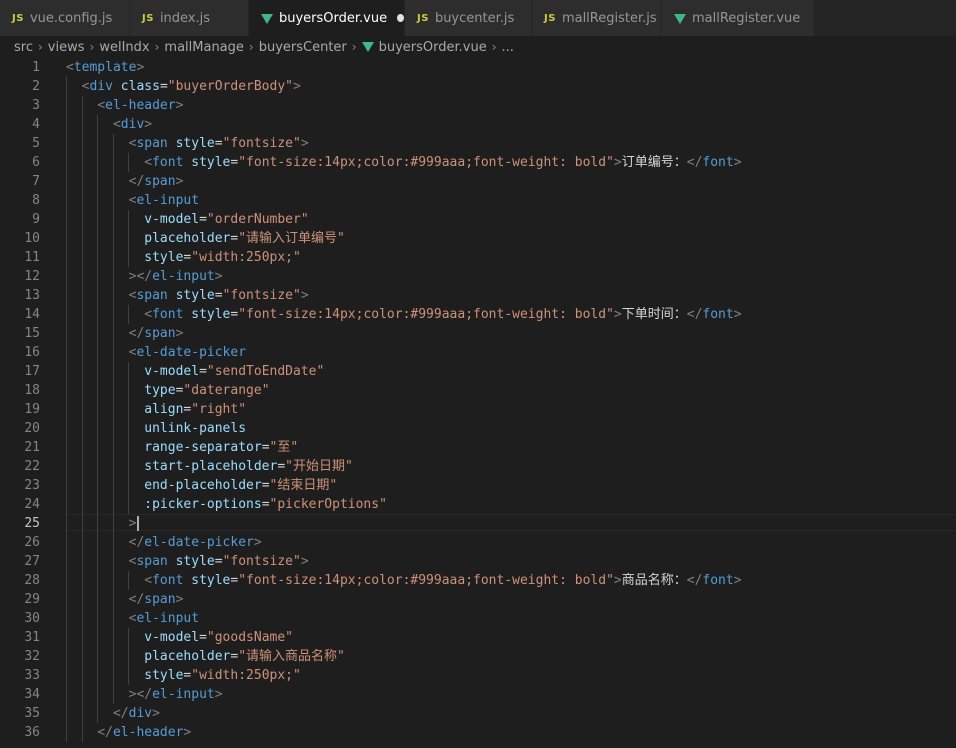 This screenshot has width=956, height=748. I want to click on line-number: 13, so click(20, 295).